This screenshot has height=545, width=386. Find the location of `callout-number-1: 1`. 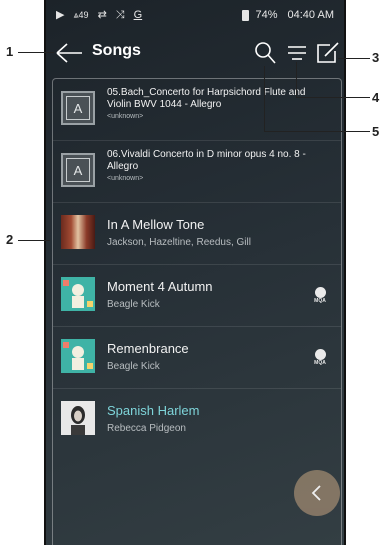

callout-number-1: 1 is located at coordinates (10, 51).